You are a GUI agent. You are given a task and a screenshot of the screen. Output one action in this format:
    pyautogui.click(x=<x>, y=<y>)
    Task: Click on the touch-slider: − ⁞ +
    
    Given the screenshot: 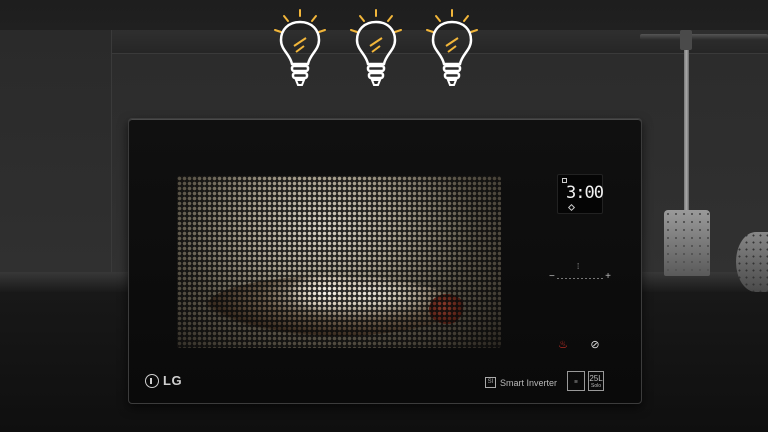 What is the action you would take?
    pyautogui.click(x=580, y=273)
    